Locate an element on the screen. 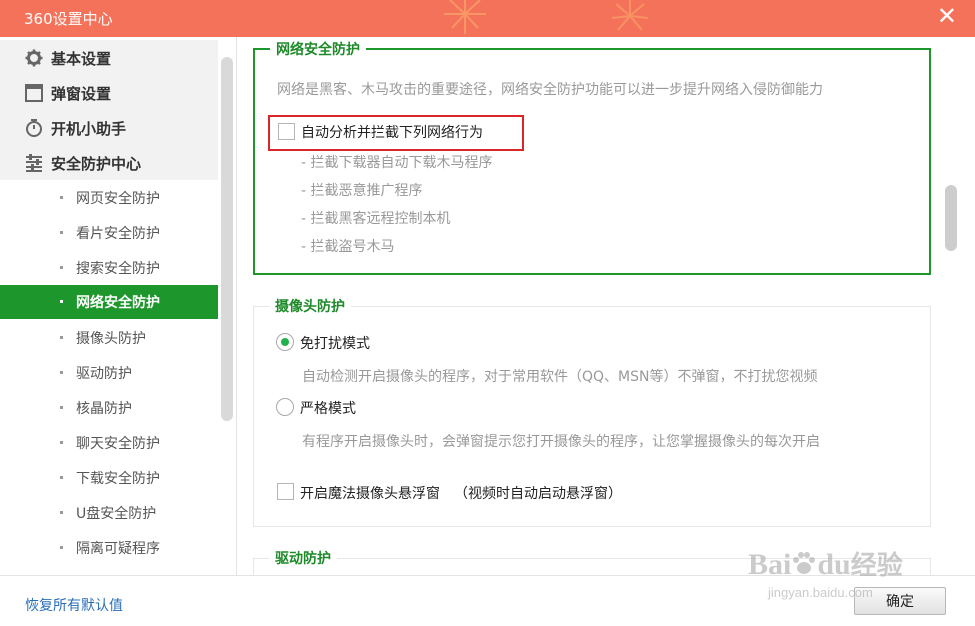 Image resolution: width=975 pixels, height=626 pixels. sidebar-item-network-protection: 网络安全防护 is located at coordinates (109, 302).